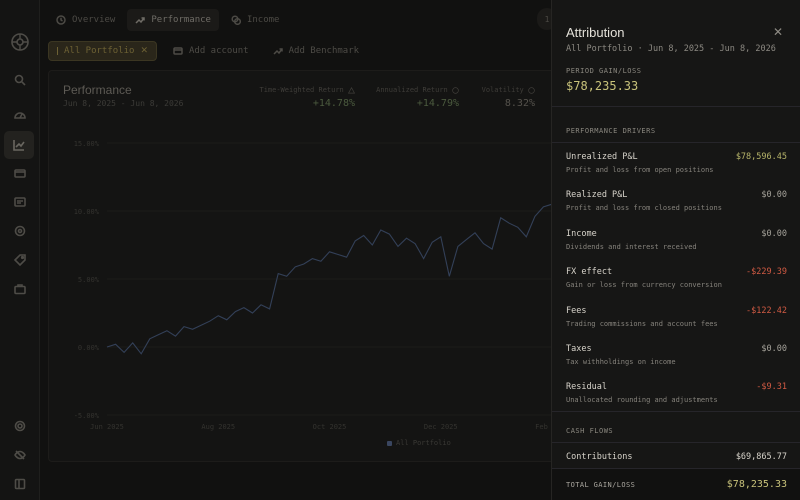 The image size is (800, 500). I want to click on driver-description: Dividends and interest received, so click(631, 247).